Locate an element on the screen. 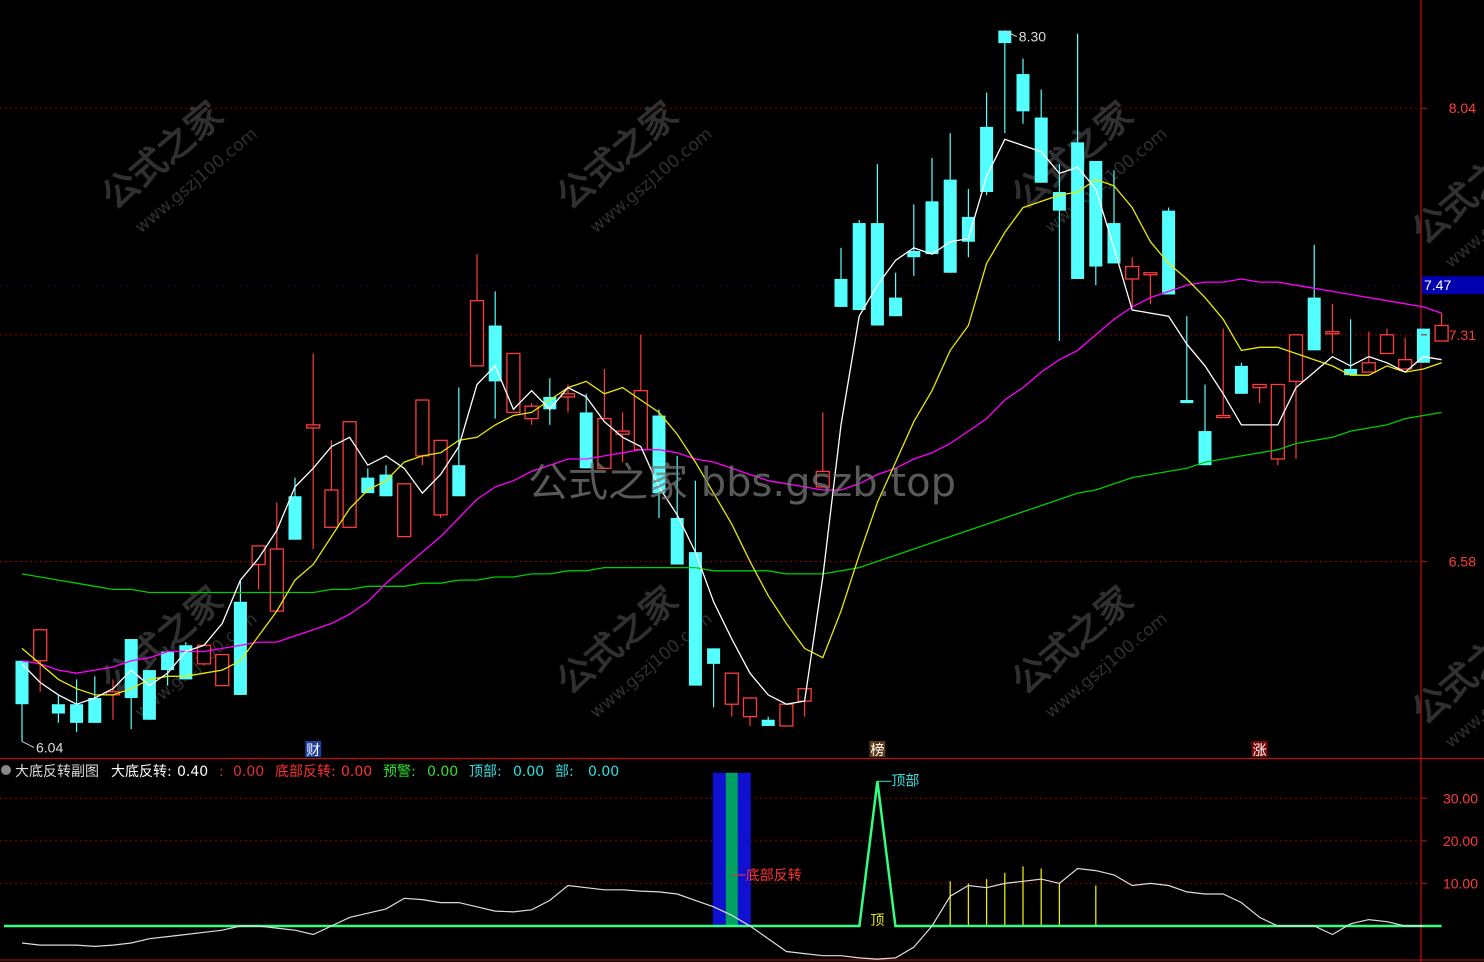  reversal-bar-inner is located at coordinates (731, 849).